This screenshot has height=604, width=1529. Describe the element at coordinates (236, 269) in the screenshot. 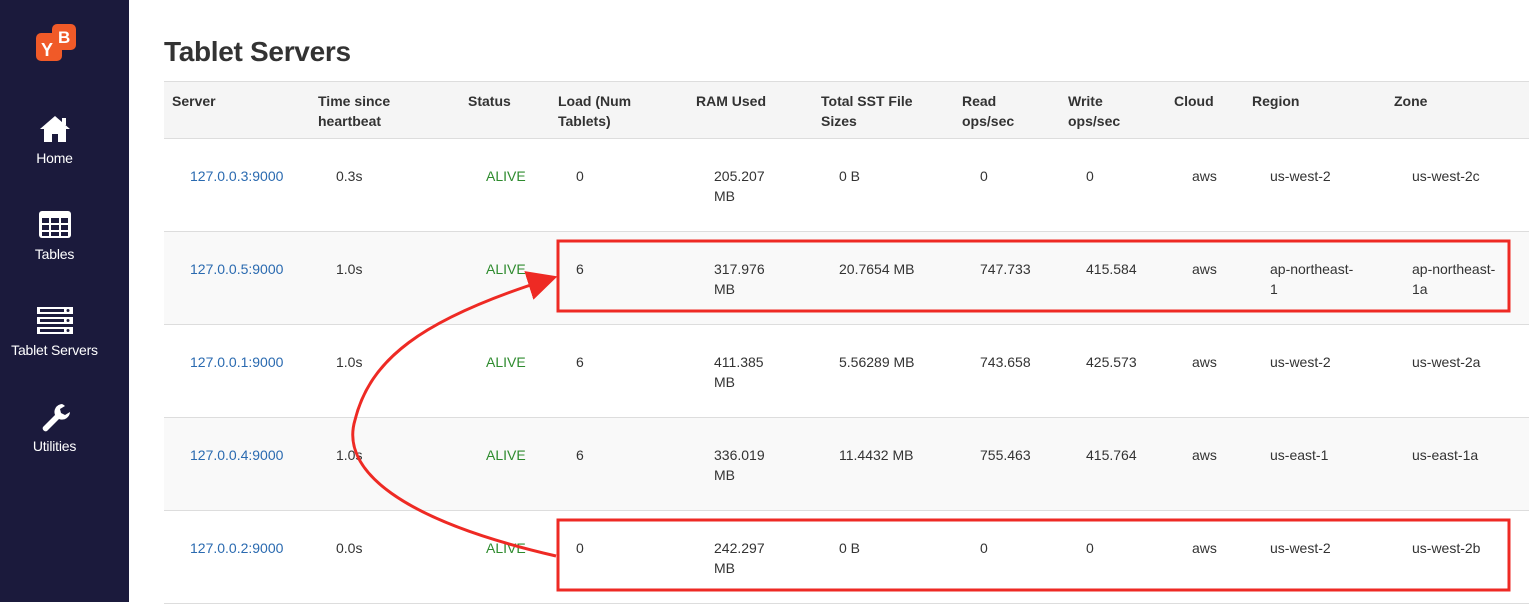

I see `server-link: 127.0.0.5:9000` at that location.